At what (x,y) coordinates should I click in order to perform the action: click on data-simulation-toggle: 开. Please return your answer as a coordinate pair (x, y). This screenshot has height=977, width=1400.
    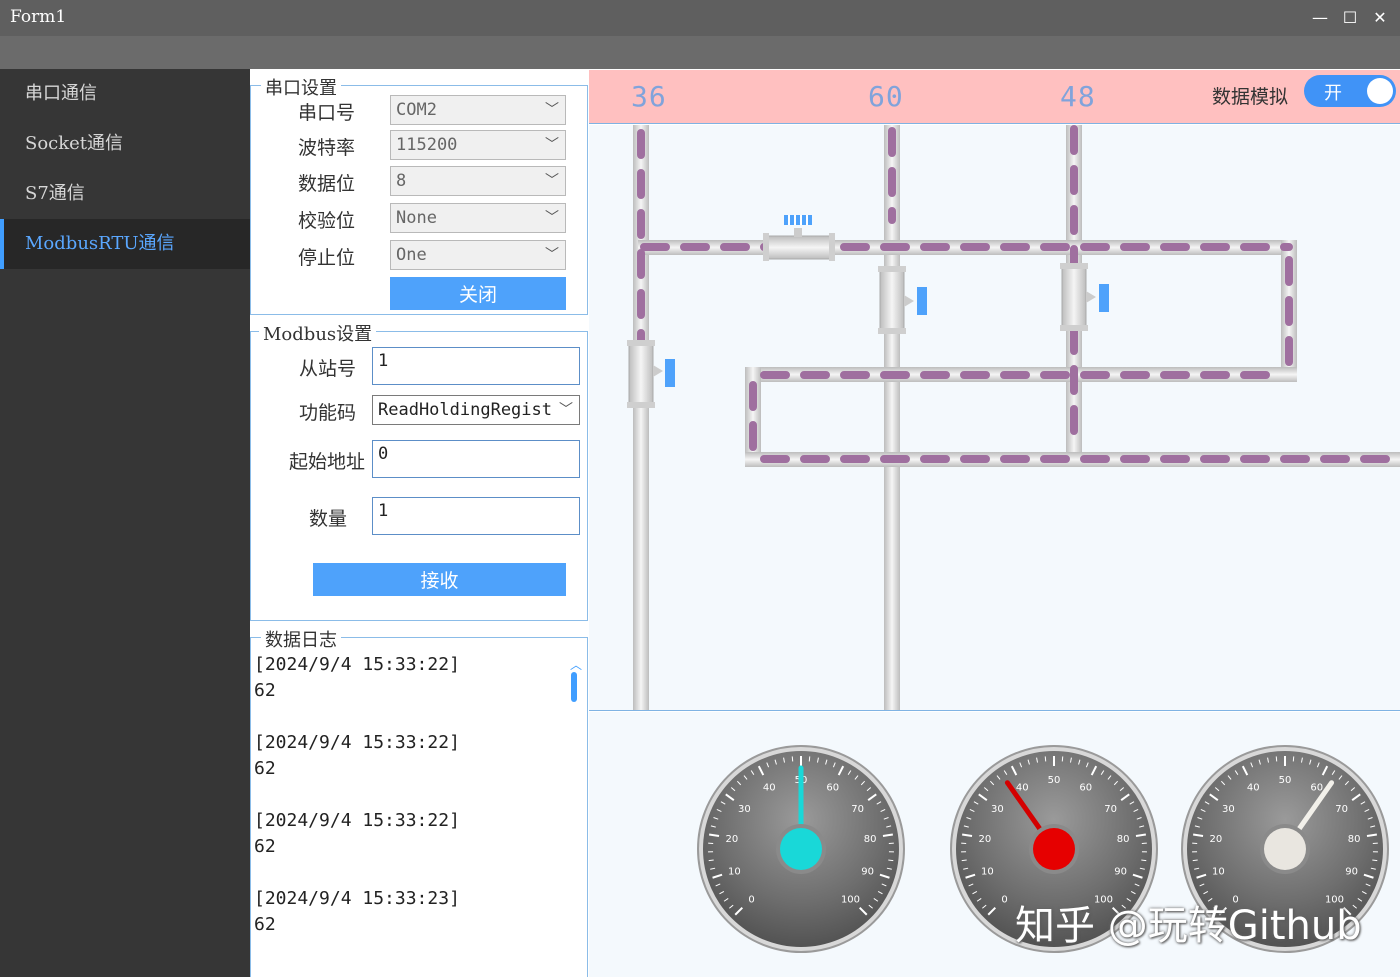
    Looking at the image, I should click on (1350, 91).